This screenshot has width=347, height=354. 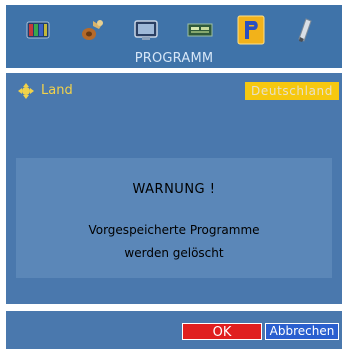 What do you see at coordinates (174, 58) in the screenshot?
I see `menu-title: PROGRAMM` at bounding box center [174, 58].